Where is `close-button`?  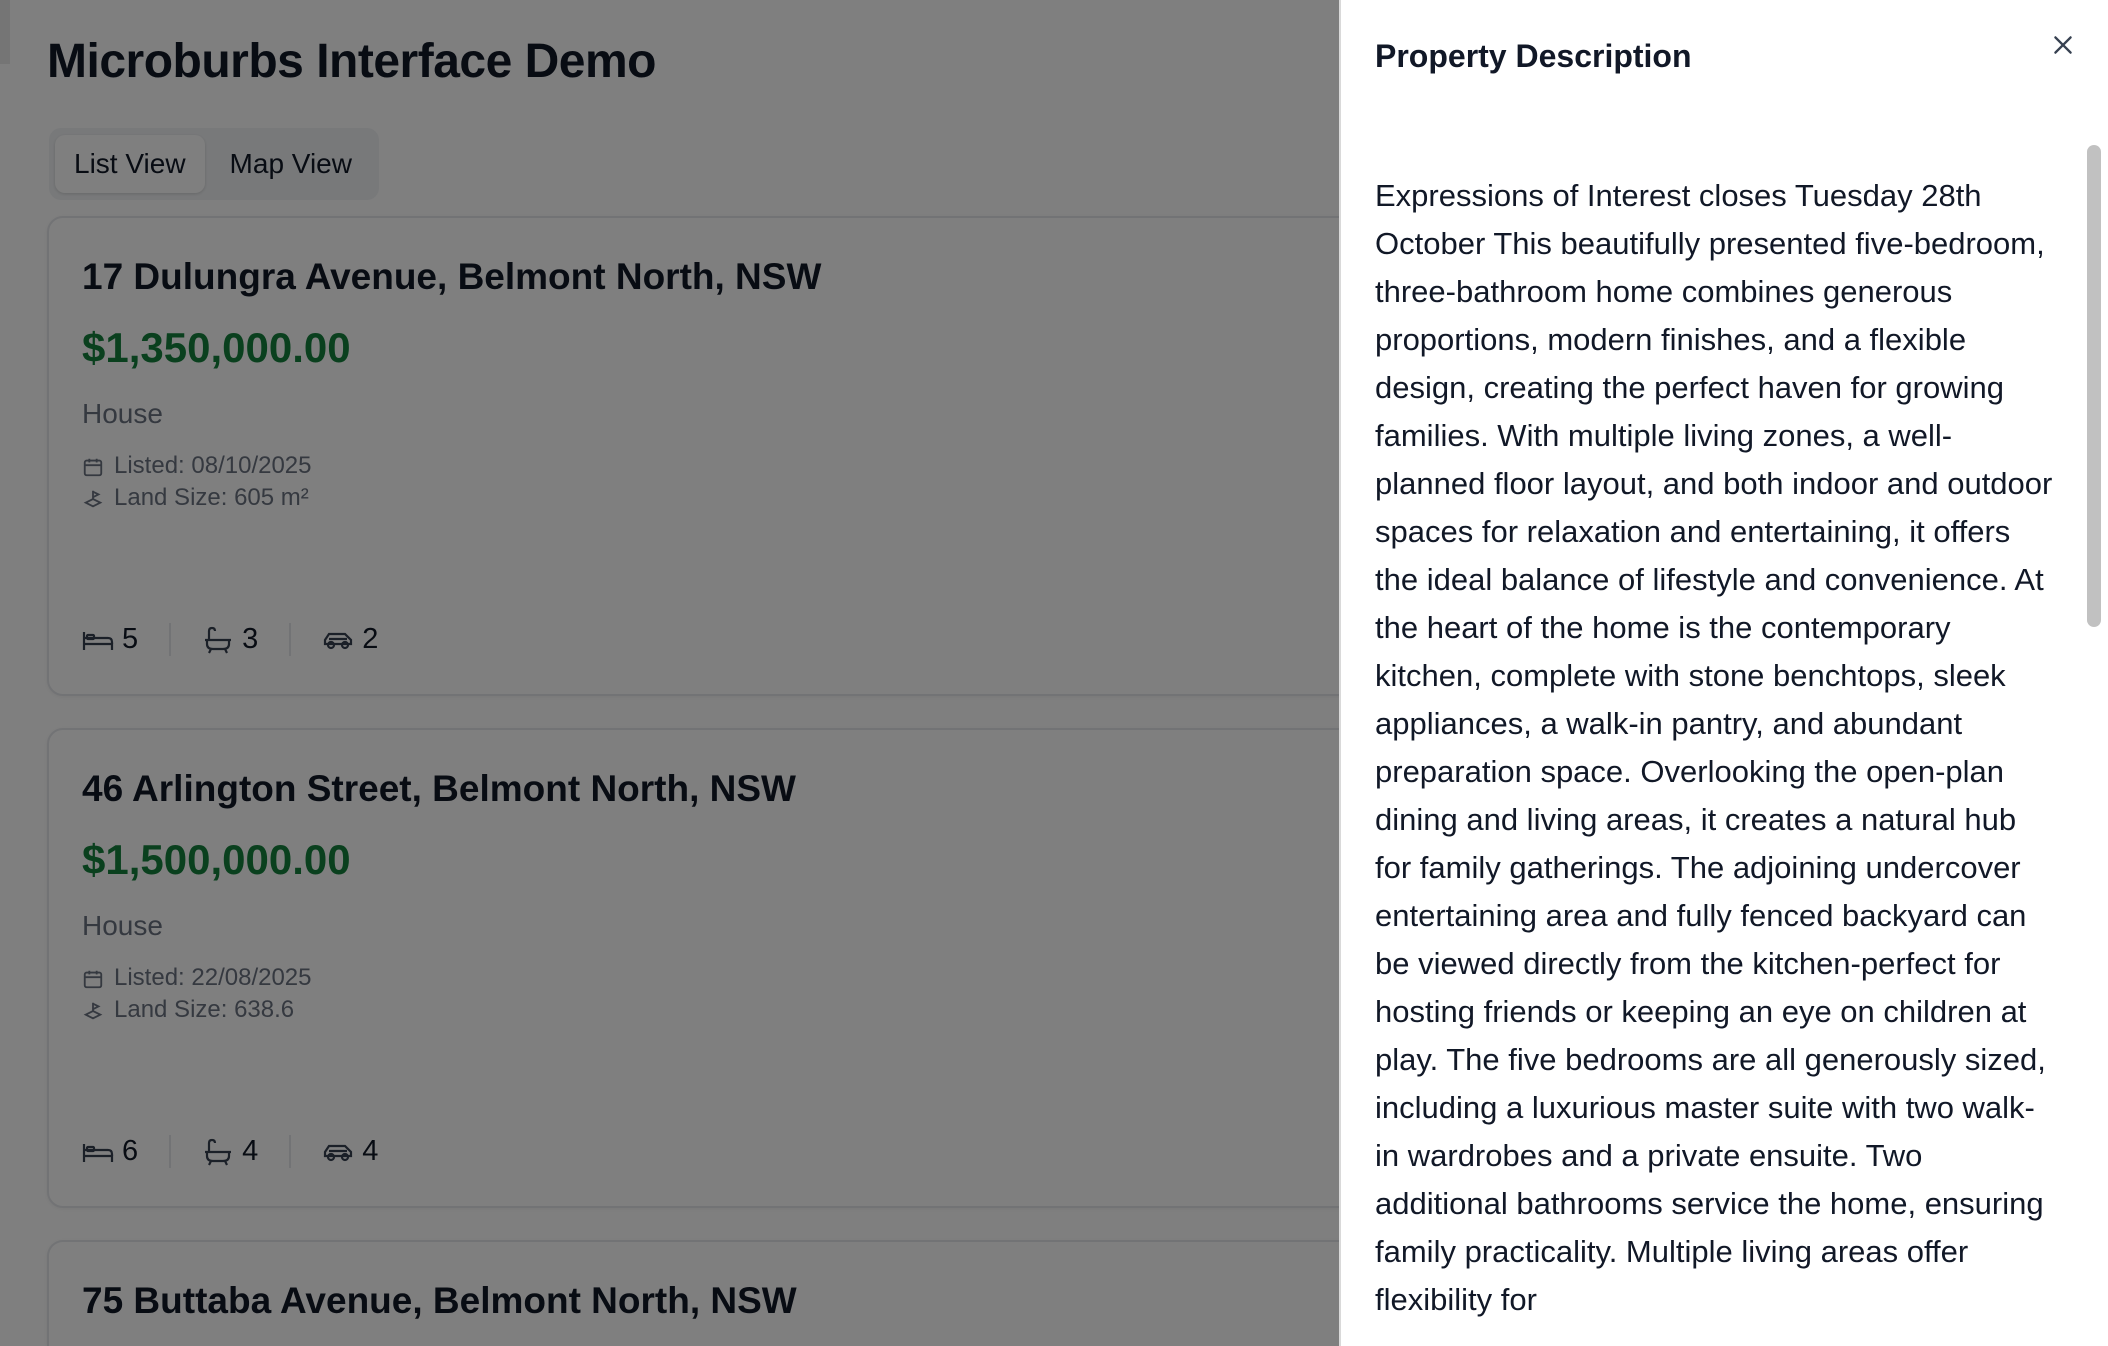
close-button is located at coordinates (2063, 47).